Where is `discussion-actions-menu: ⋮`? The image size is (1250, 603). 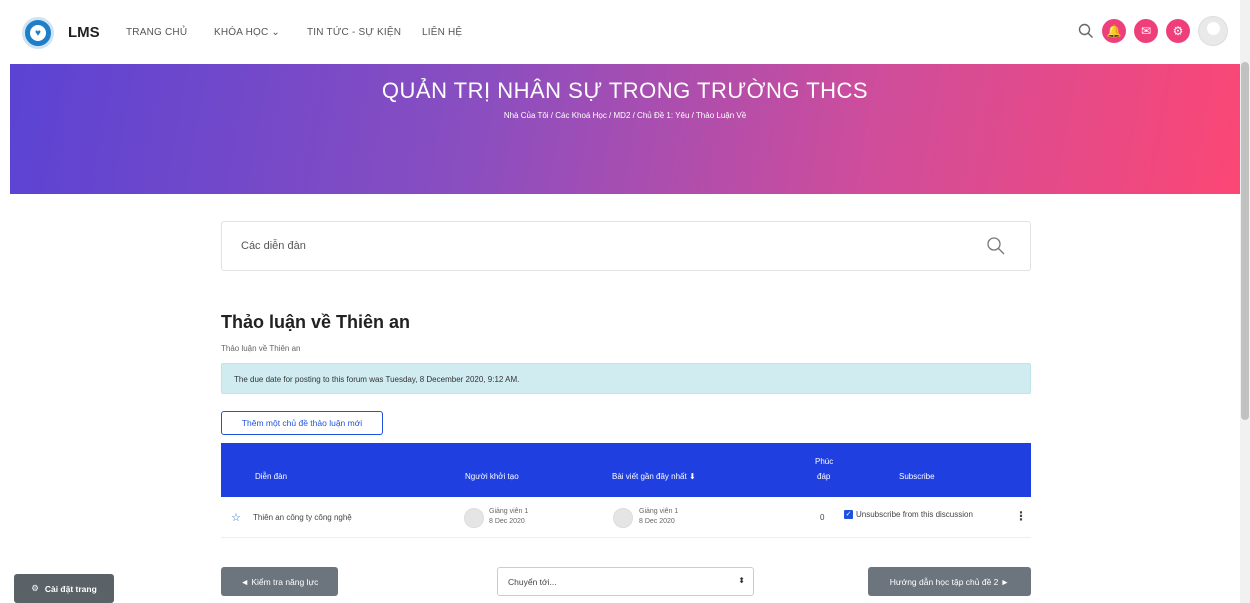 discussion-actions-menu: ⋮ is located at coordinates (1021, 516).